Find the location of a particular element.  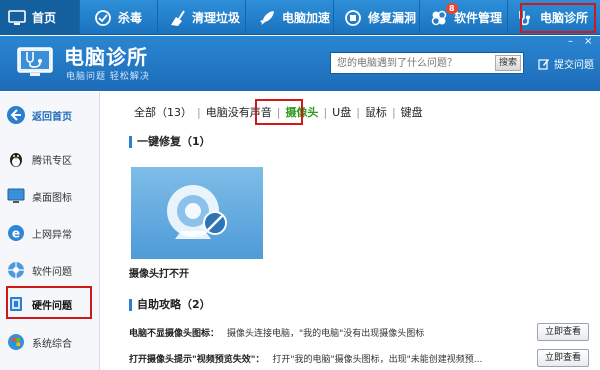

software-update-badge: 8 is located at coordinates (452, 8).